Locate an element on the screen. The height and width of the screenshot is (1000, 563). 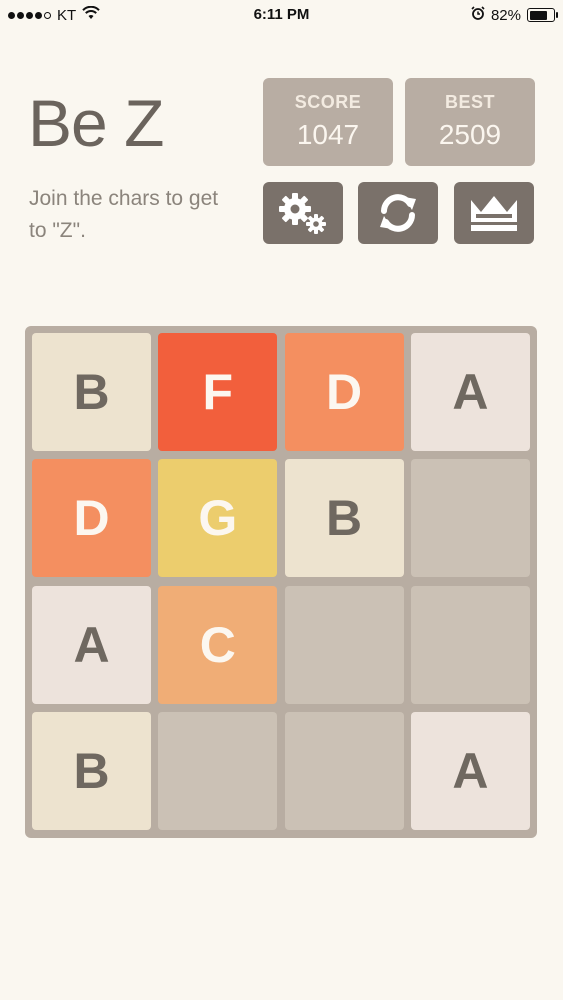
score-box: SCORE 1047 is located at coordinates (328, 122).